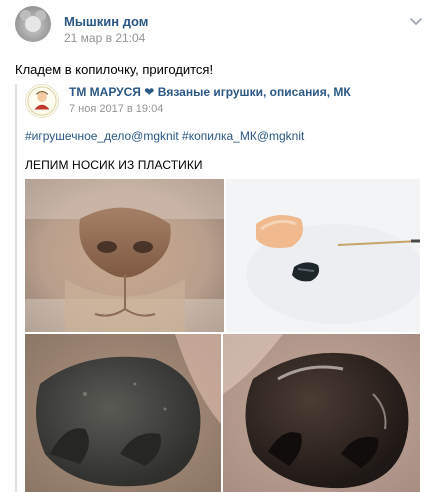  Describe the element at coordinates (114, 69) in the screenshot. I see `post-text: Кладем в копилочку, пригодится!` at that location.